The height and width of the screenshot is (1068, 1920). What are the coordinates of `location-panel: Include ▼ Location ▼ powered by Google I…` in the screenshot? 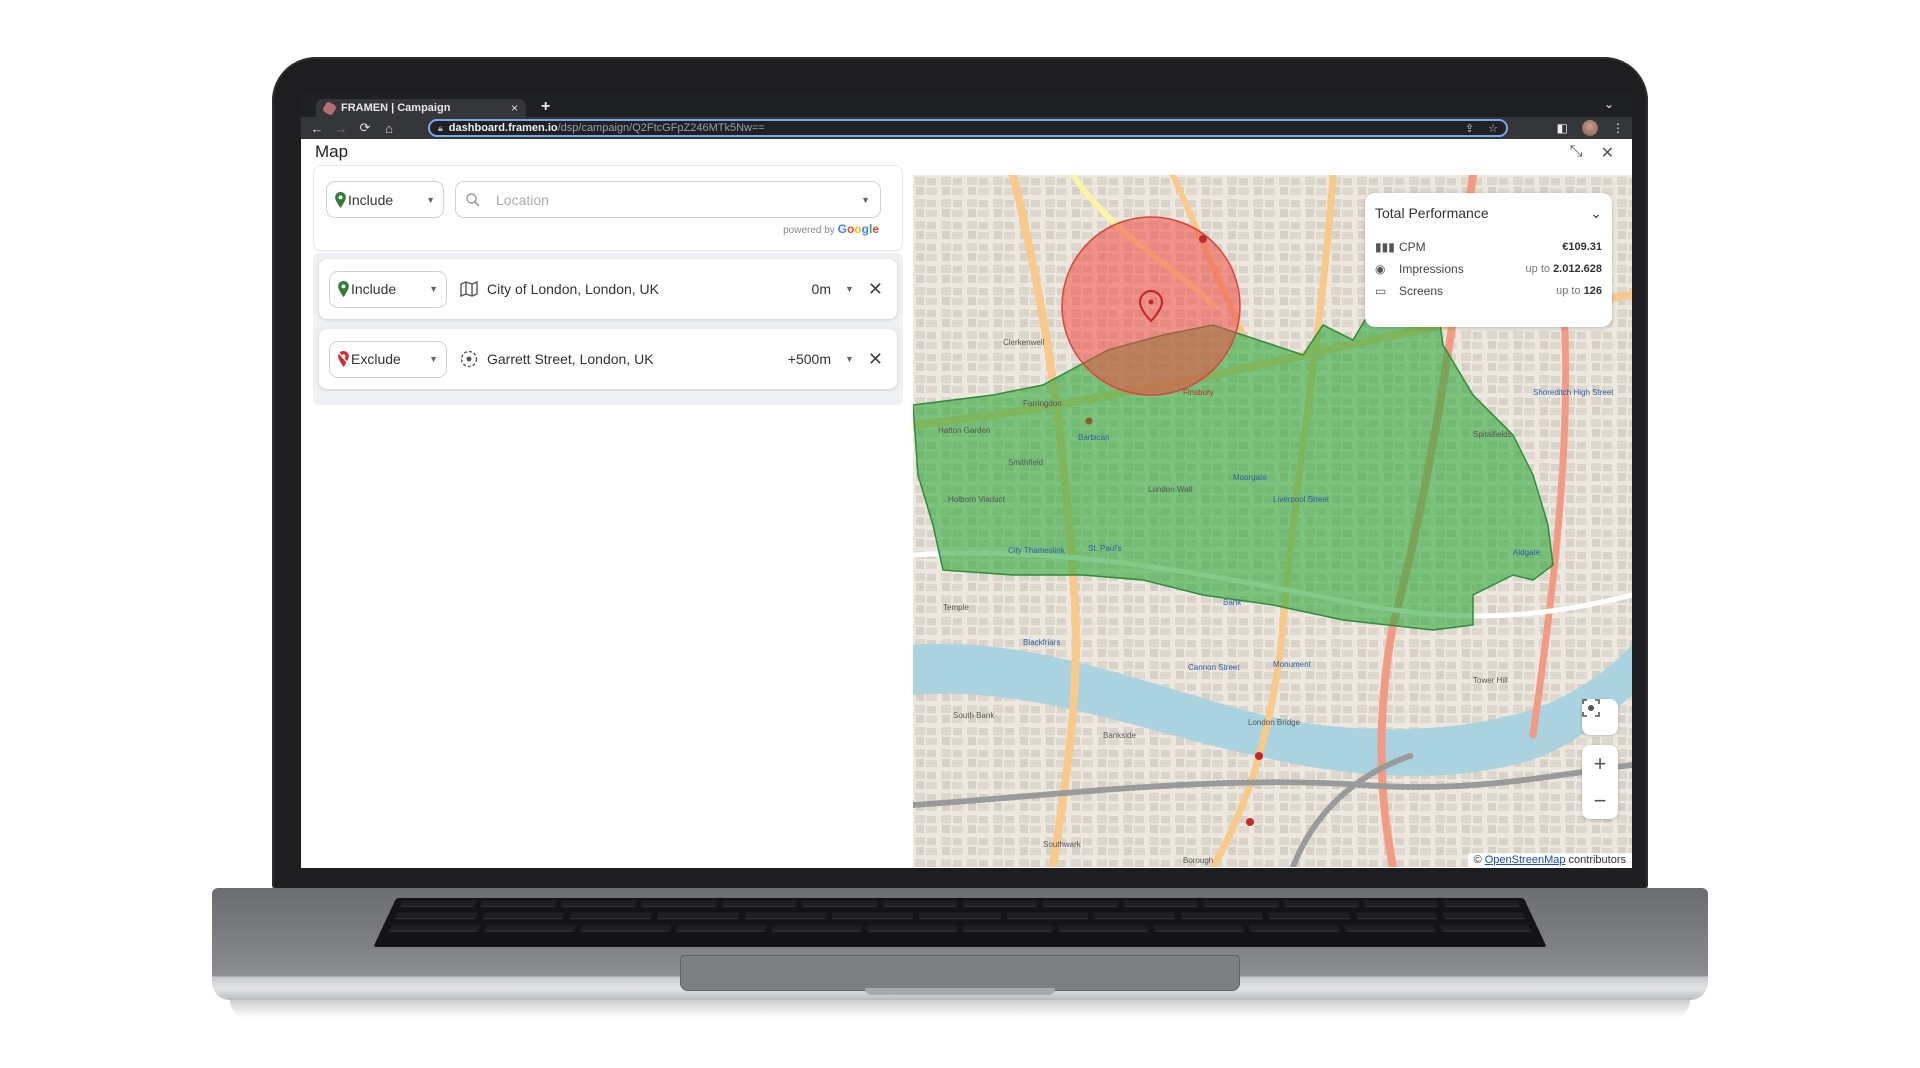 It's located at (608, 285).